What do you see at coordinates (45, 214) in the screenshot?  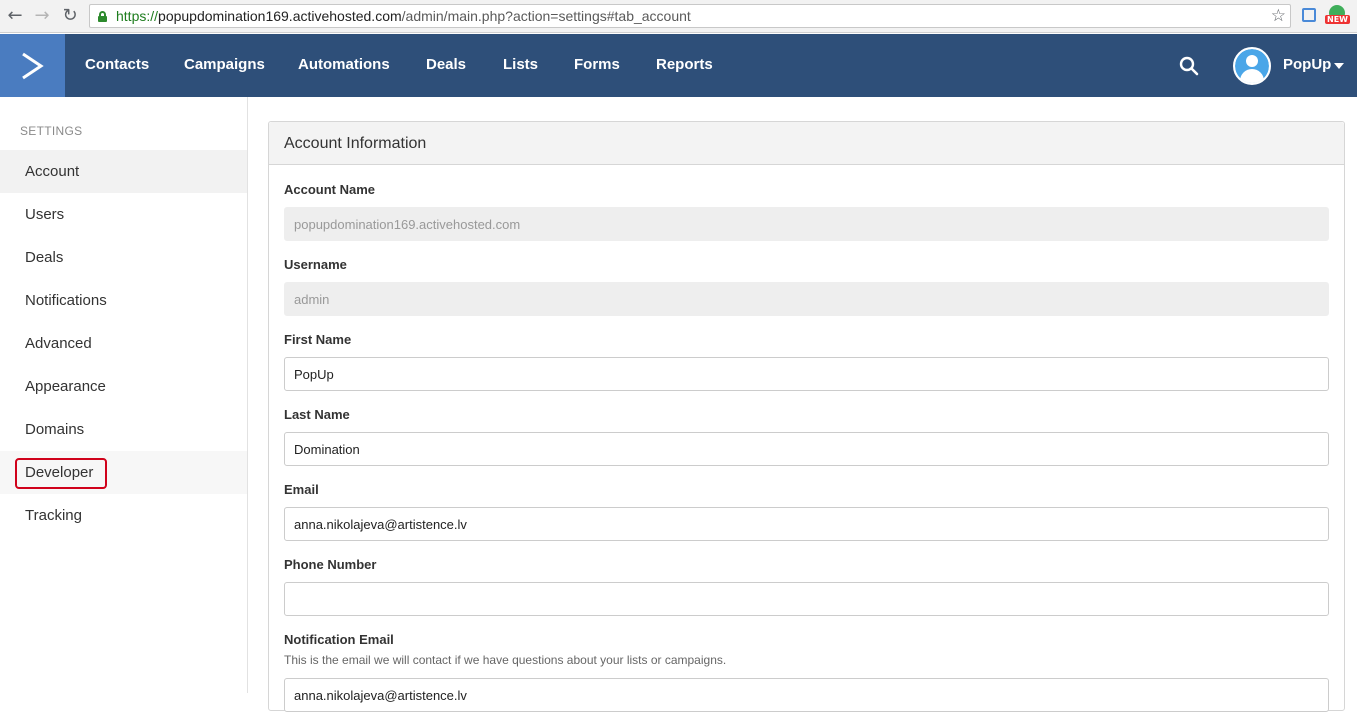 I see `sidebar-item-label: Users` at bounding box center [45, 214].